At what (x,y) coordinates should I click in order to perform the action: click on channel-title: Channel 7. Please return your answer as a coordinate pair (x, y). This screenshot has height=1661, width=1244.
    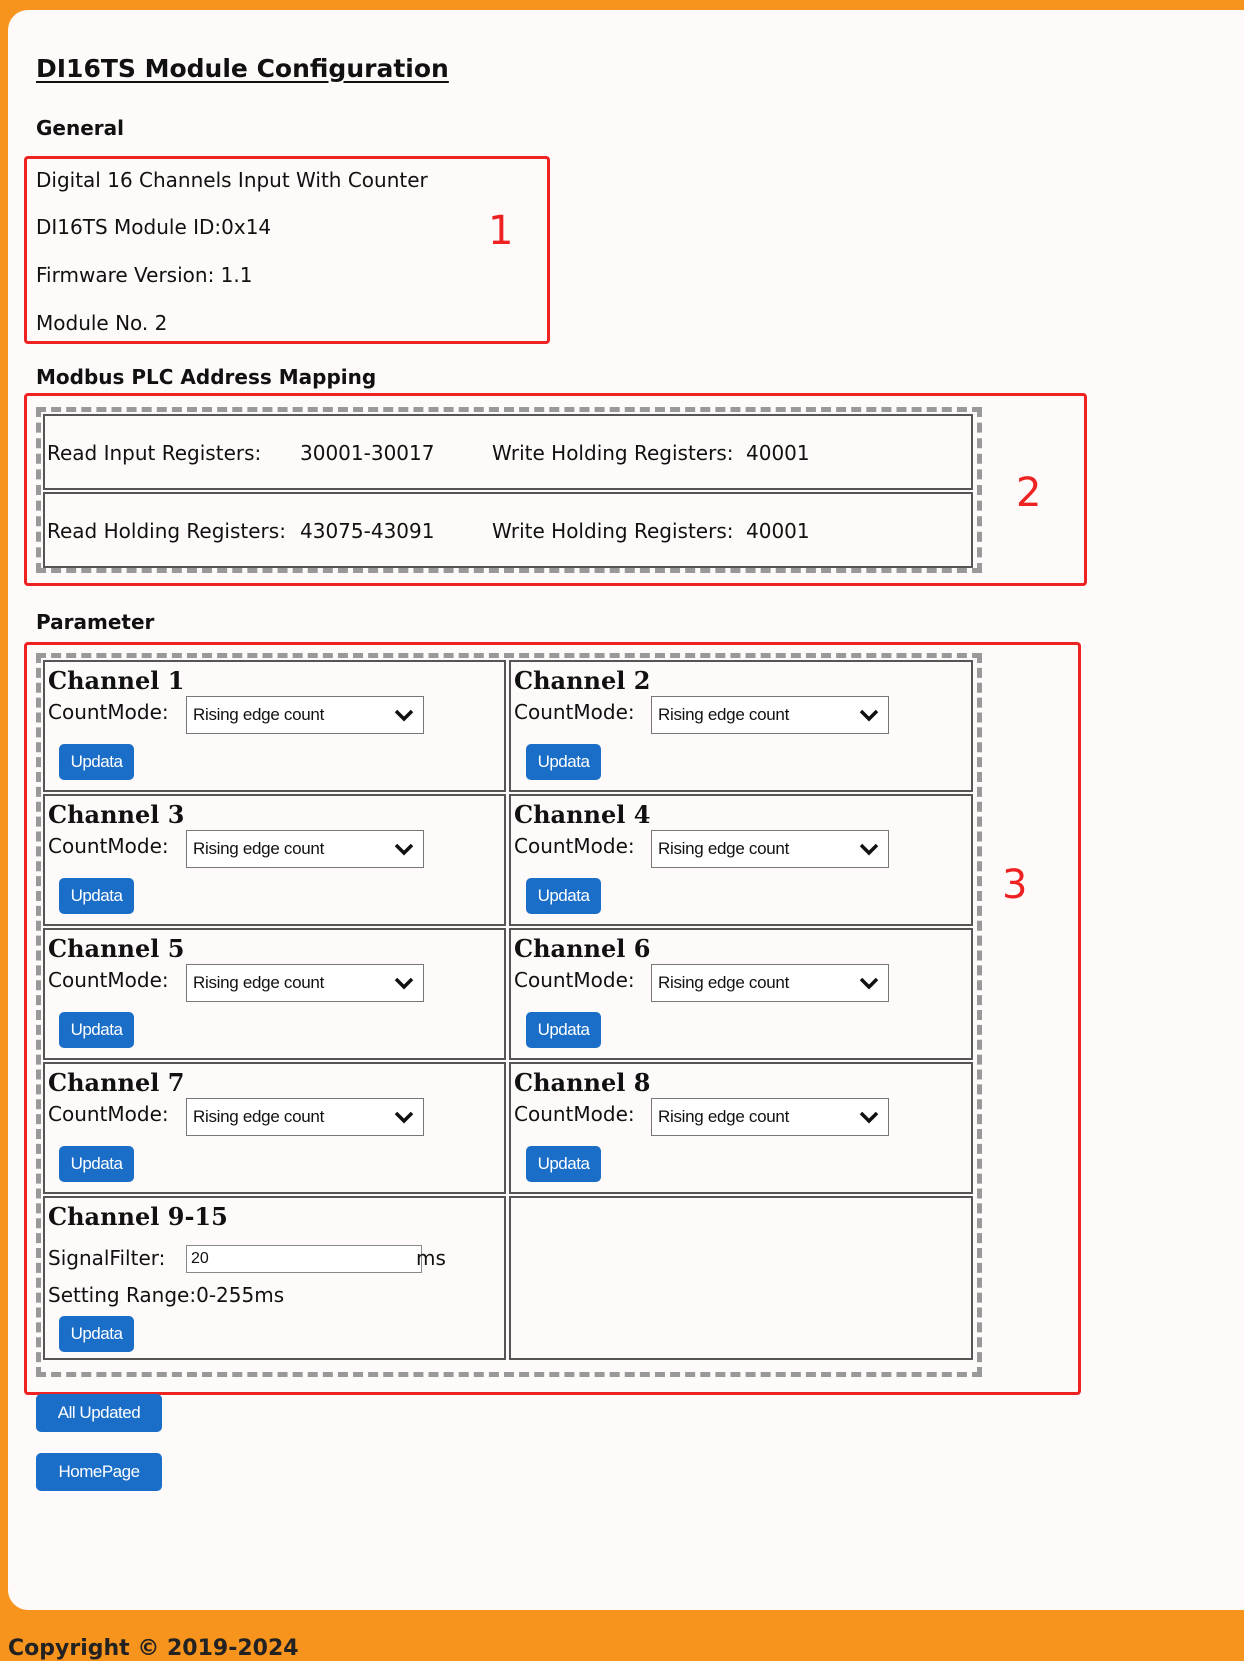
    Looking at the image, I should click on (116, 1082).